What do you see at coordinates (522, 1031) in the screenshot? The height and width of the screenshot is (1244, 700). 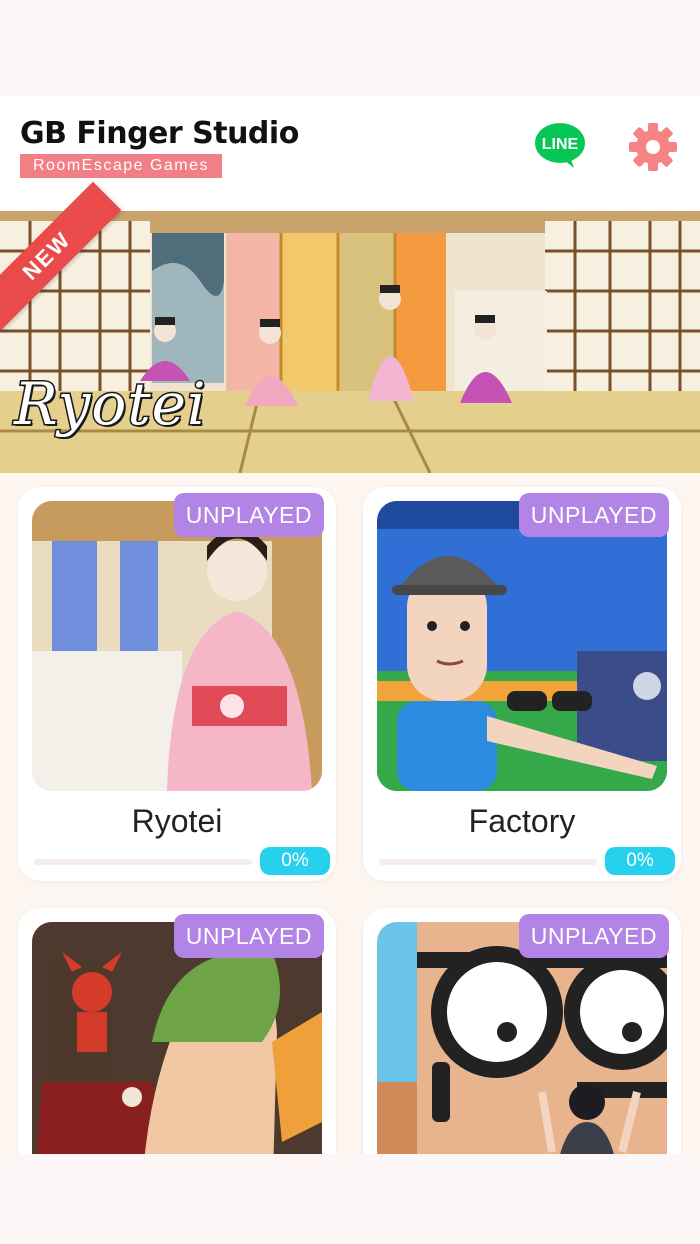 I see `game-card-4: UNPLAYED` at bounding box center [522, 1031].